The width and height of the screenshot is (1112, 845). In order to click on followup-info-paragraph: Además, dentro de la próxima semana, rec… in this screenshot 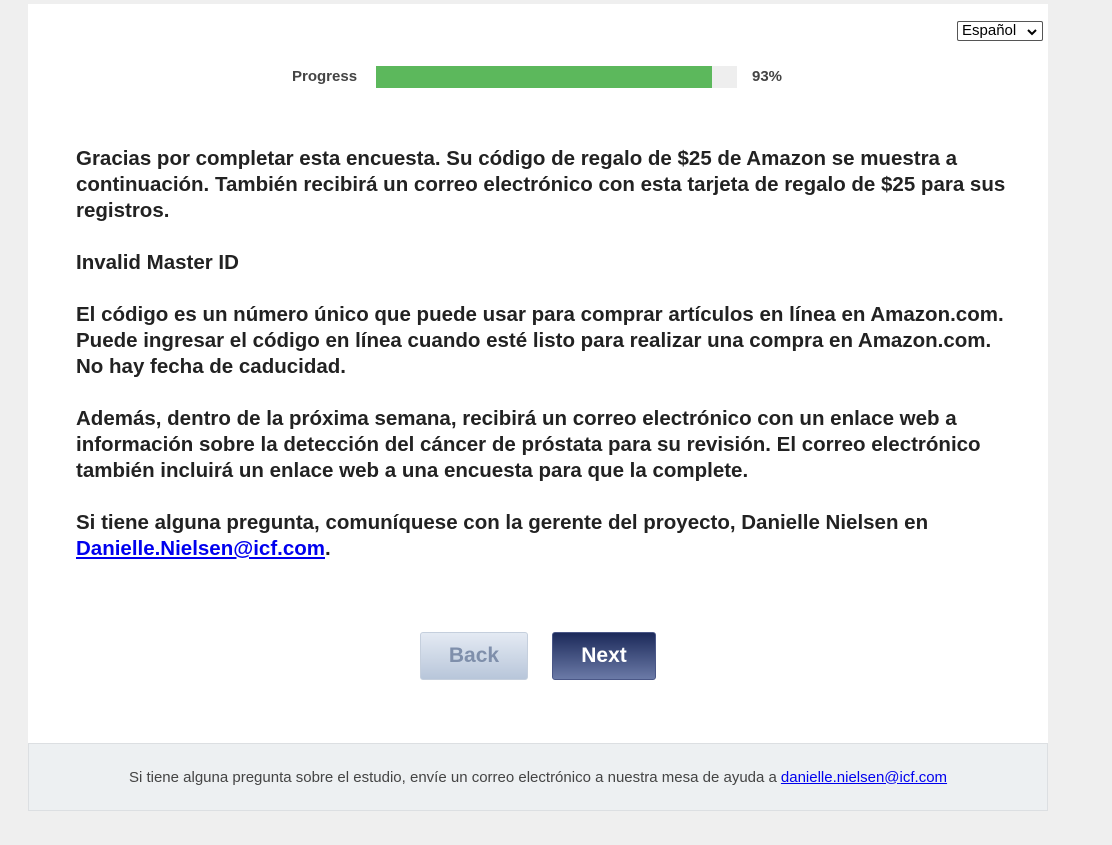, I will do `click(528, 444)`.